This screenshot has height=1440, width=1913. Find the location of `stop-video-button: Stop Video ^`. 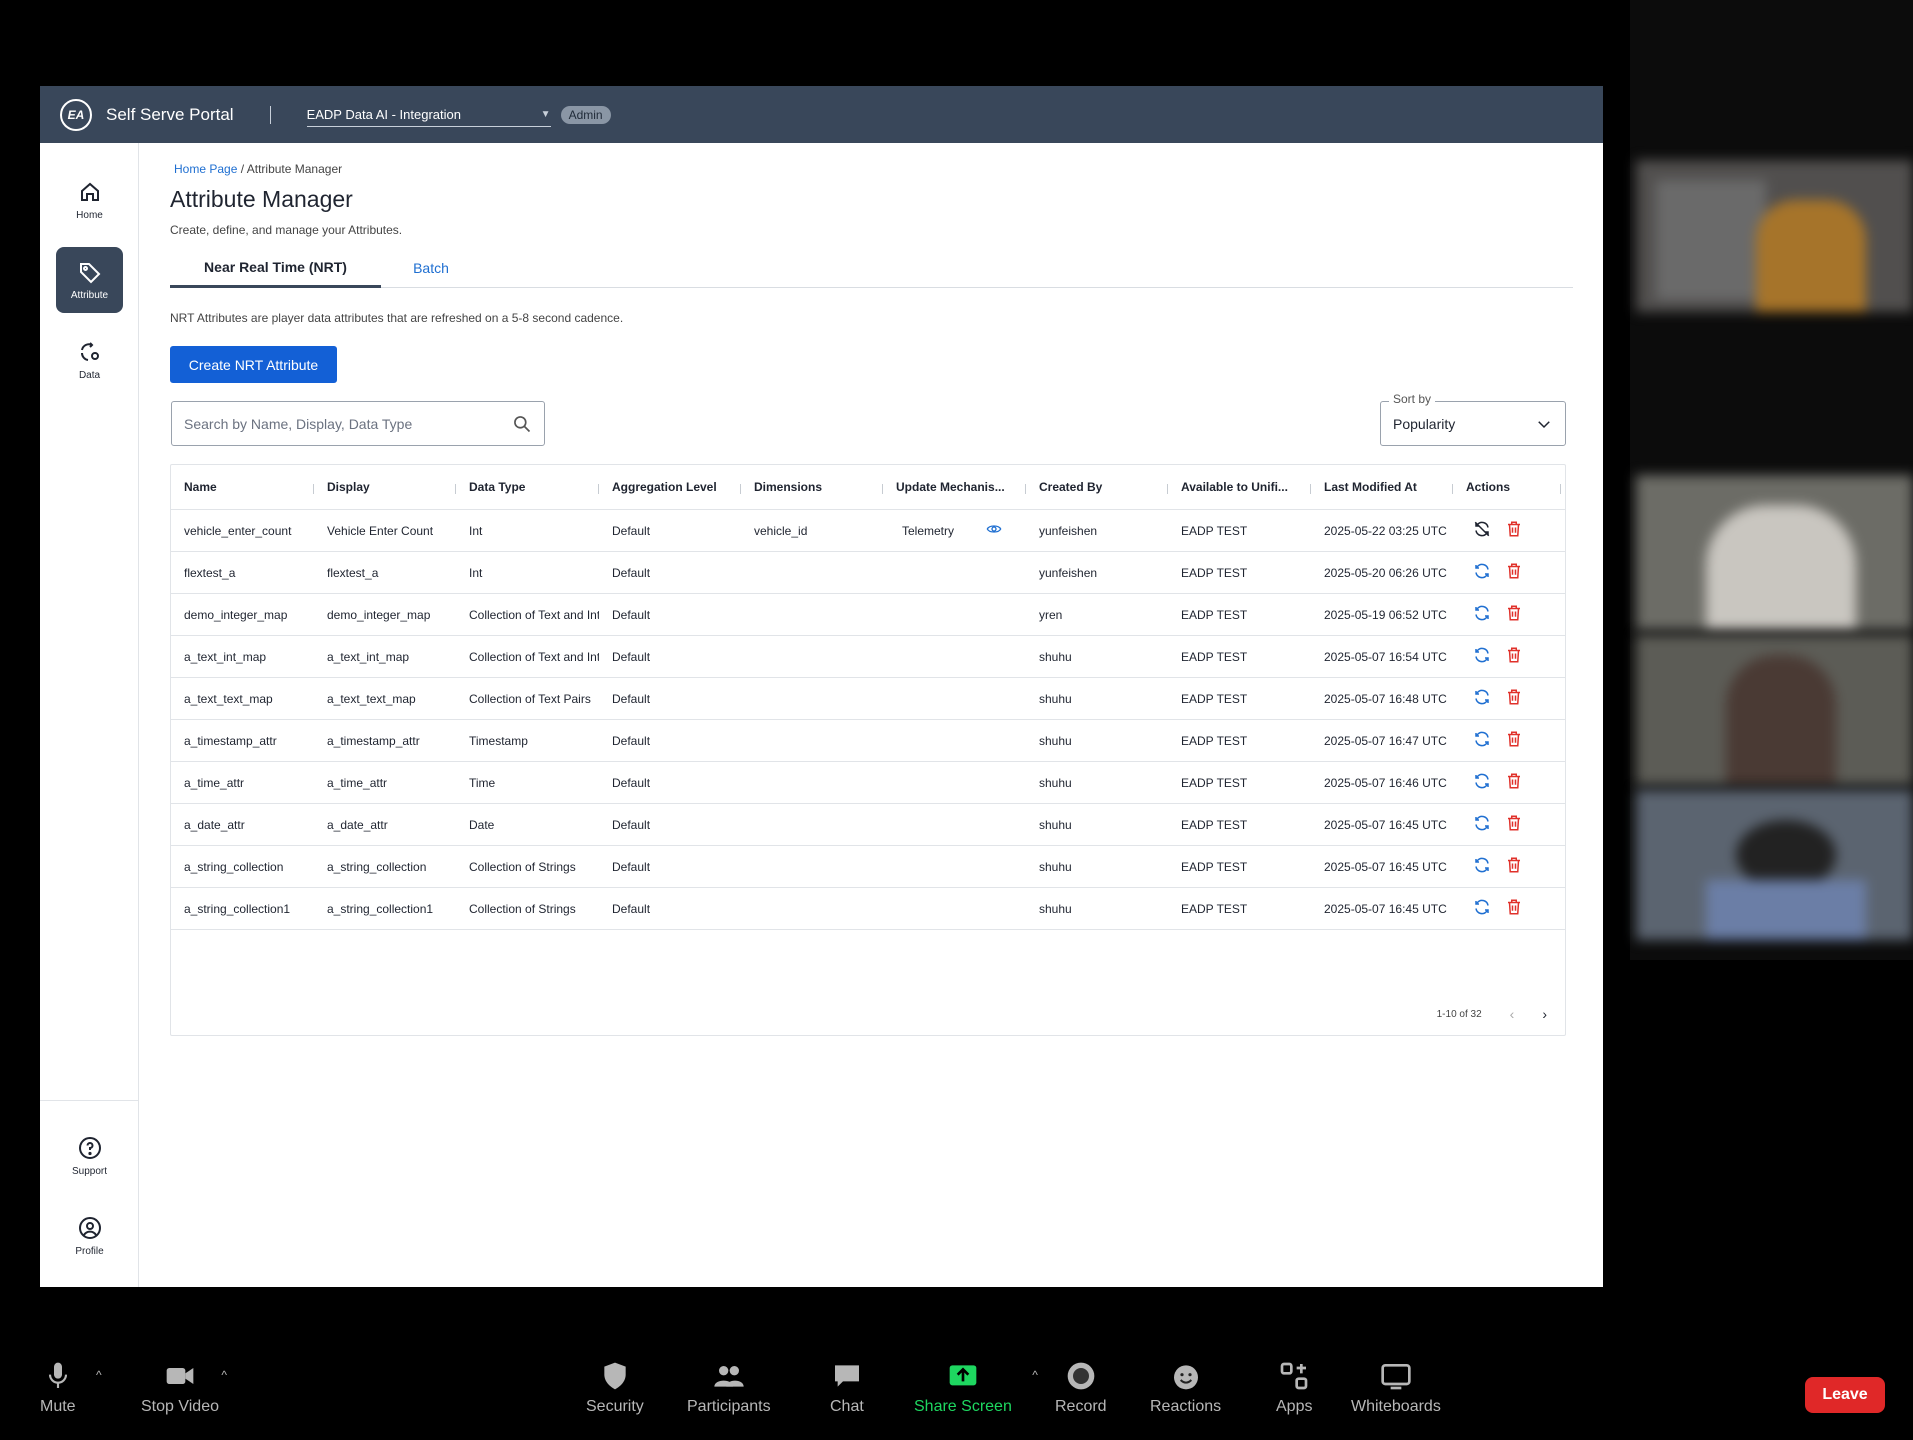

stop-video-button: Stop Video ^ is located at coordinates (184, 1388).